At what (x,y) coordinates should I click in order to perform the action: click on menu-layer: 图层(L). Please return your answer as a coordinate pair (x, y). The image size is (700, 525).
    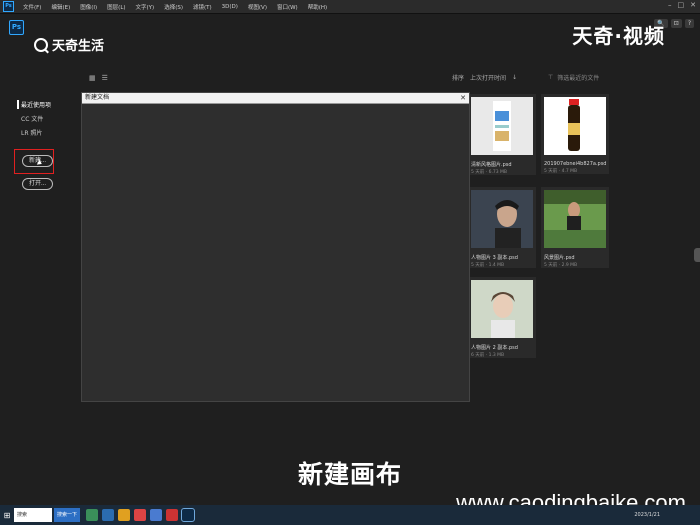
    Looking at the image, I should click on (116, 7).